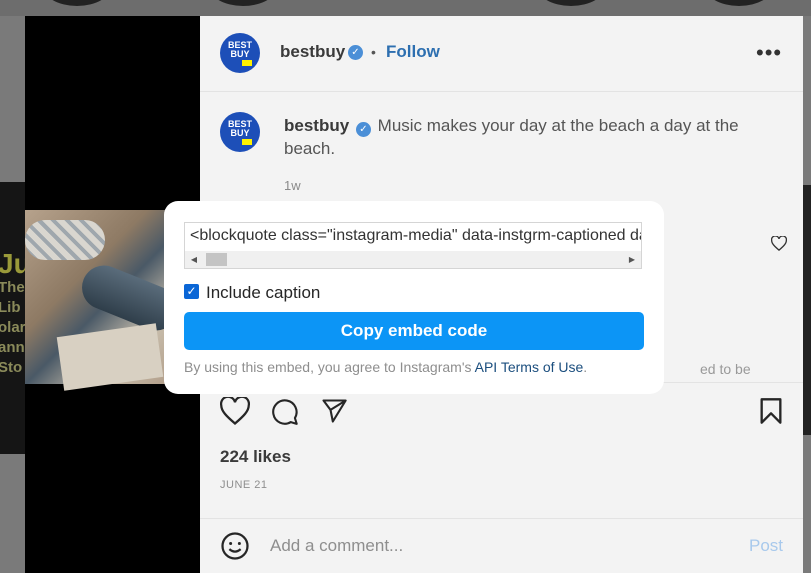 This screenshot has width=811, height=573. I want to click on image-rope, so click(65, 240).